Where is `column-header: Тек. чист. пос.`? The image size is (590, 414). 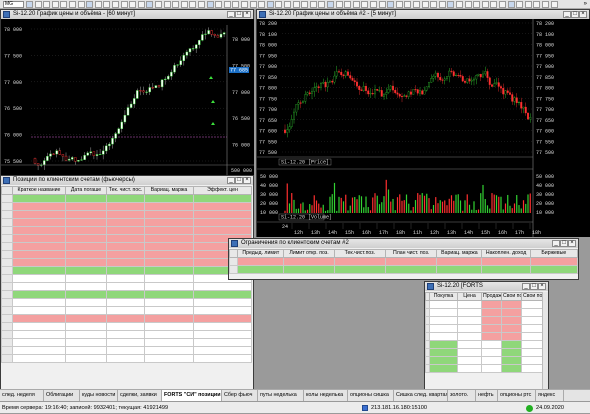
column-header: Тек. чист. пос. is located at coordinates (125, 190).